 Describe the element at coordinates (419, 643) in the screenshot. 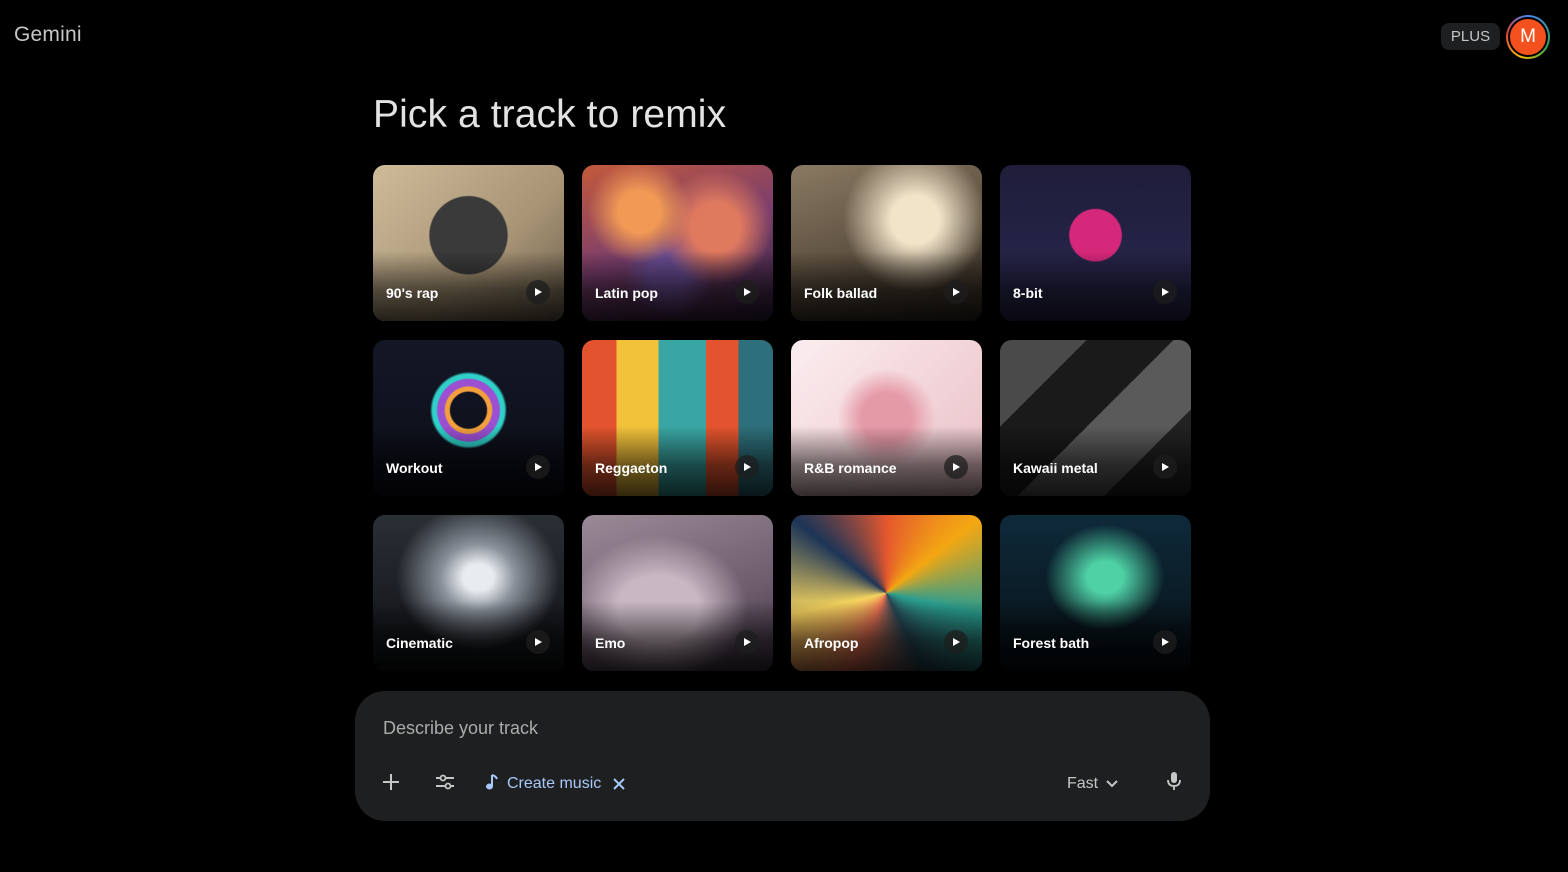

I see `track-label: Cinematic` at that location.